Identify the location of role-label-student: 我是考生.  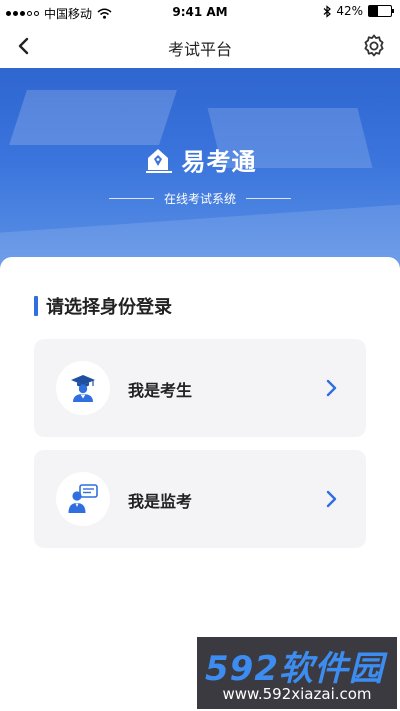
(160, 390).